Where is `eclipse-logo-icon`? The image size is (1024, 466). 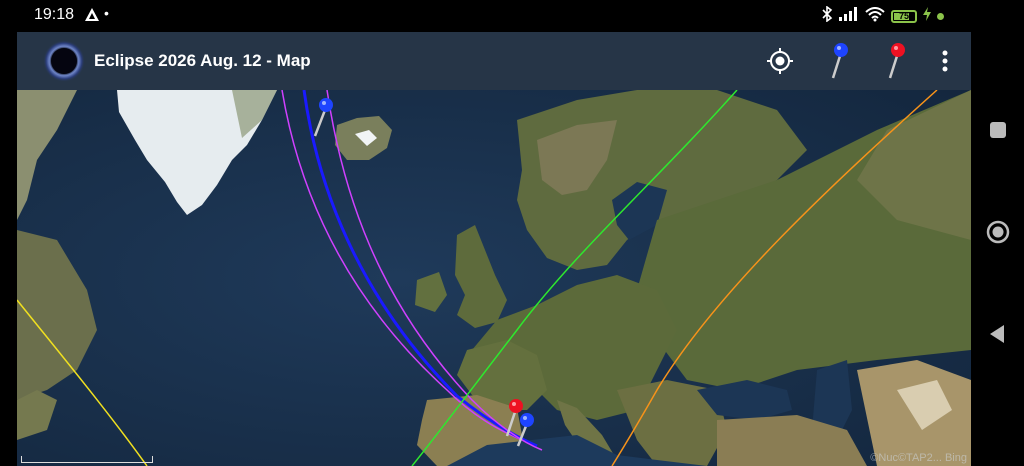
eclipse-logo-icon is located at coordinates (64, 61).